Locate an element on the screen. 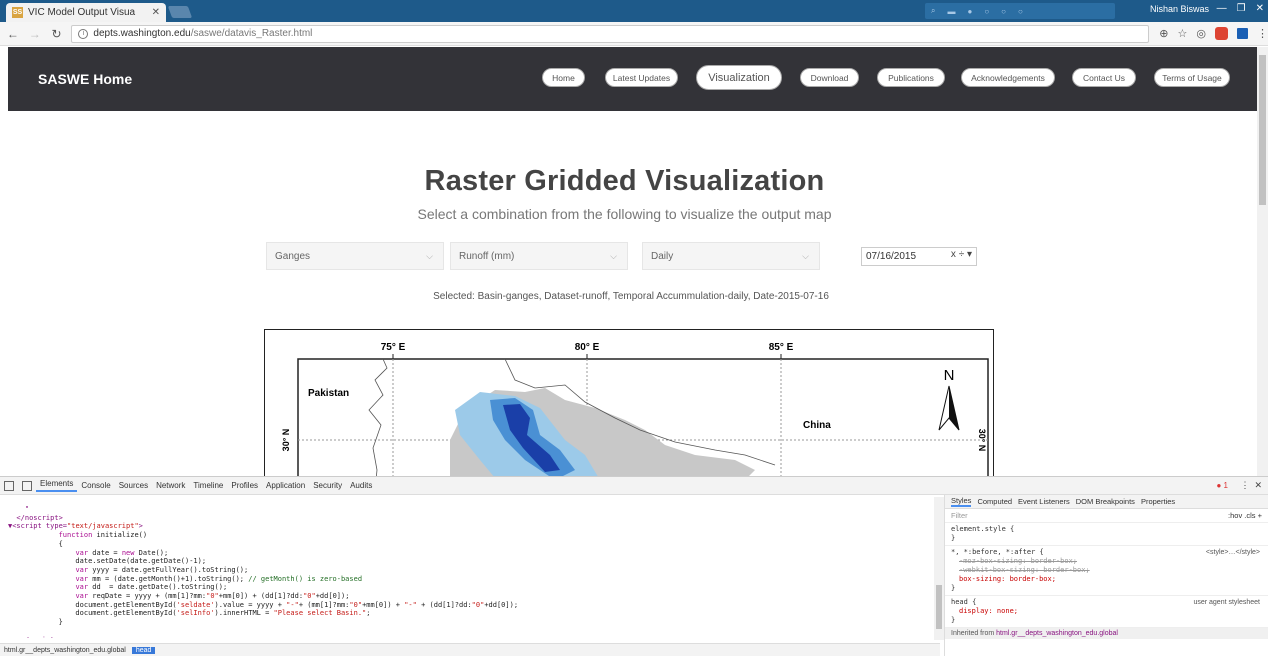  tray-icon: ● is located at coordinates (970, 11).